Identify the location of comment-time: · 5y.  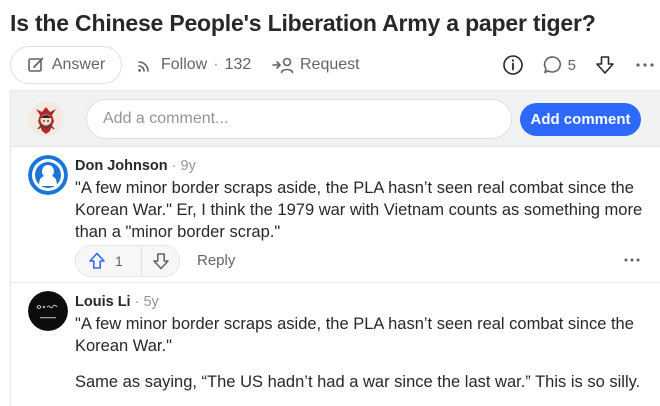
(144, 302).